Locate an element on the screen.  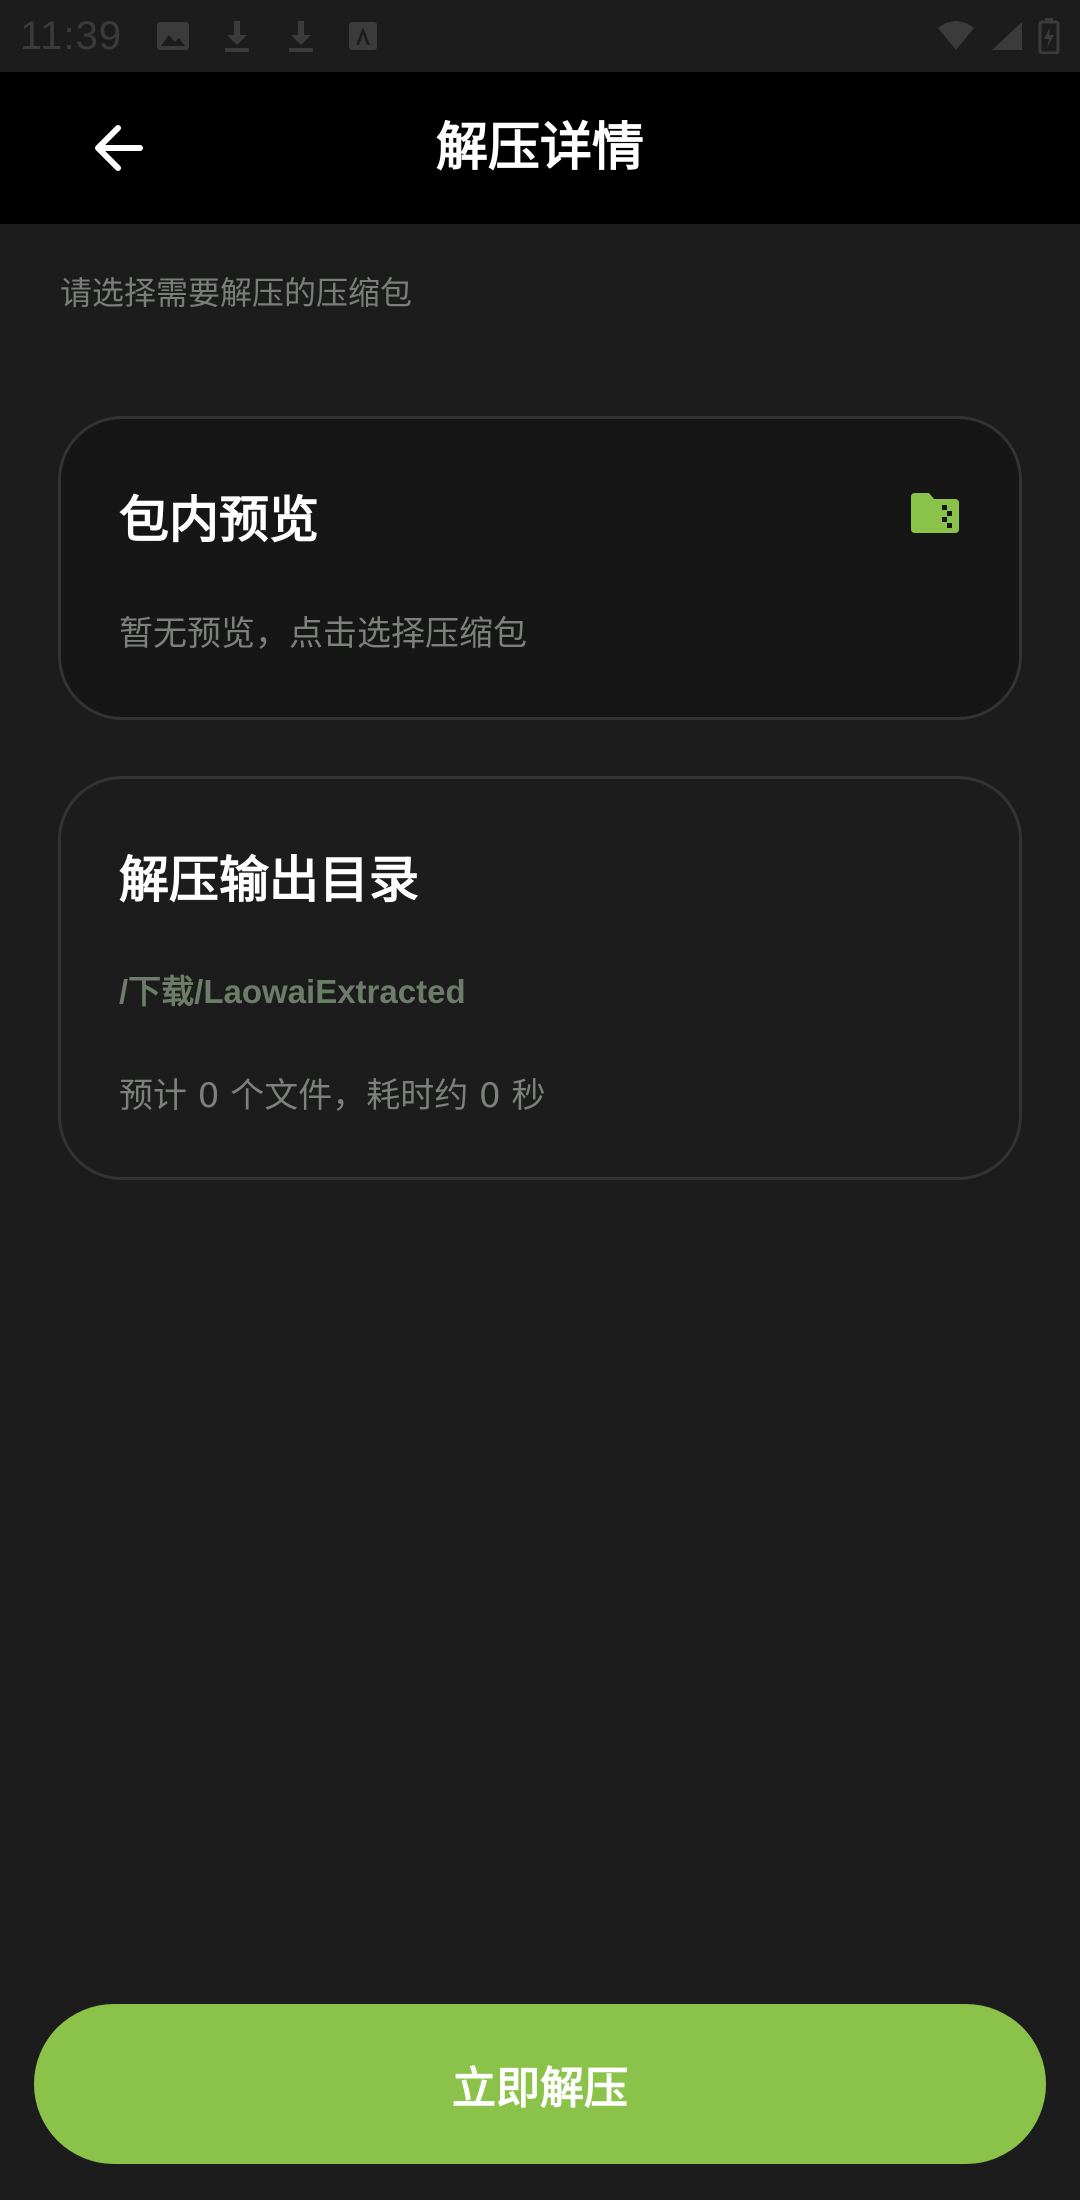
status-system-icons is located at coordinates (998, 36).